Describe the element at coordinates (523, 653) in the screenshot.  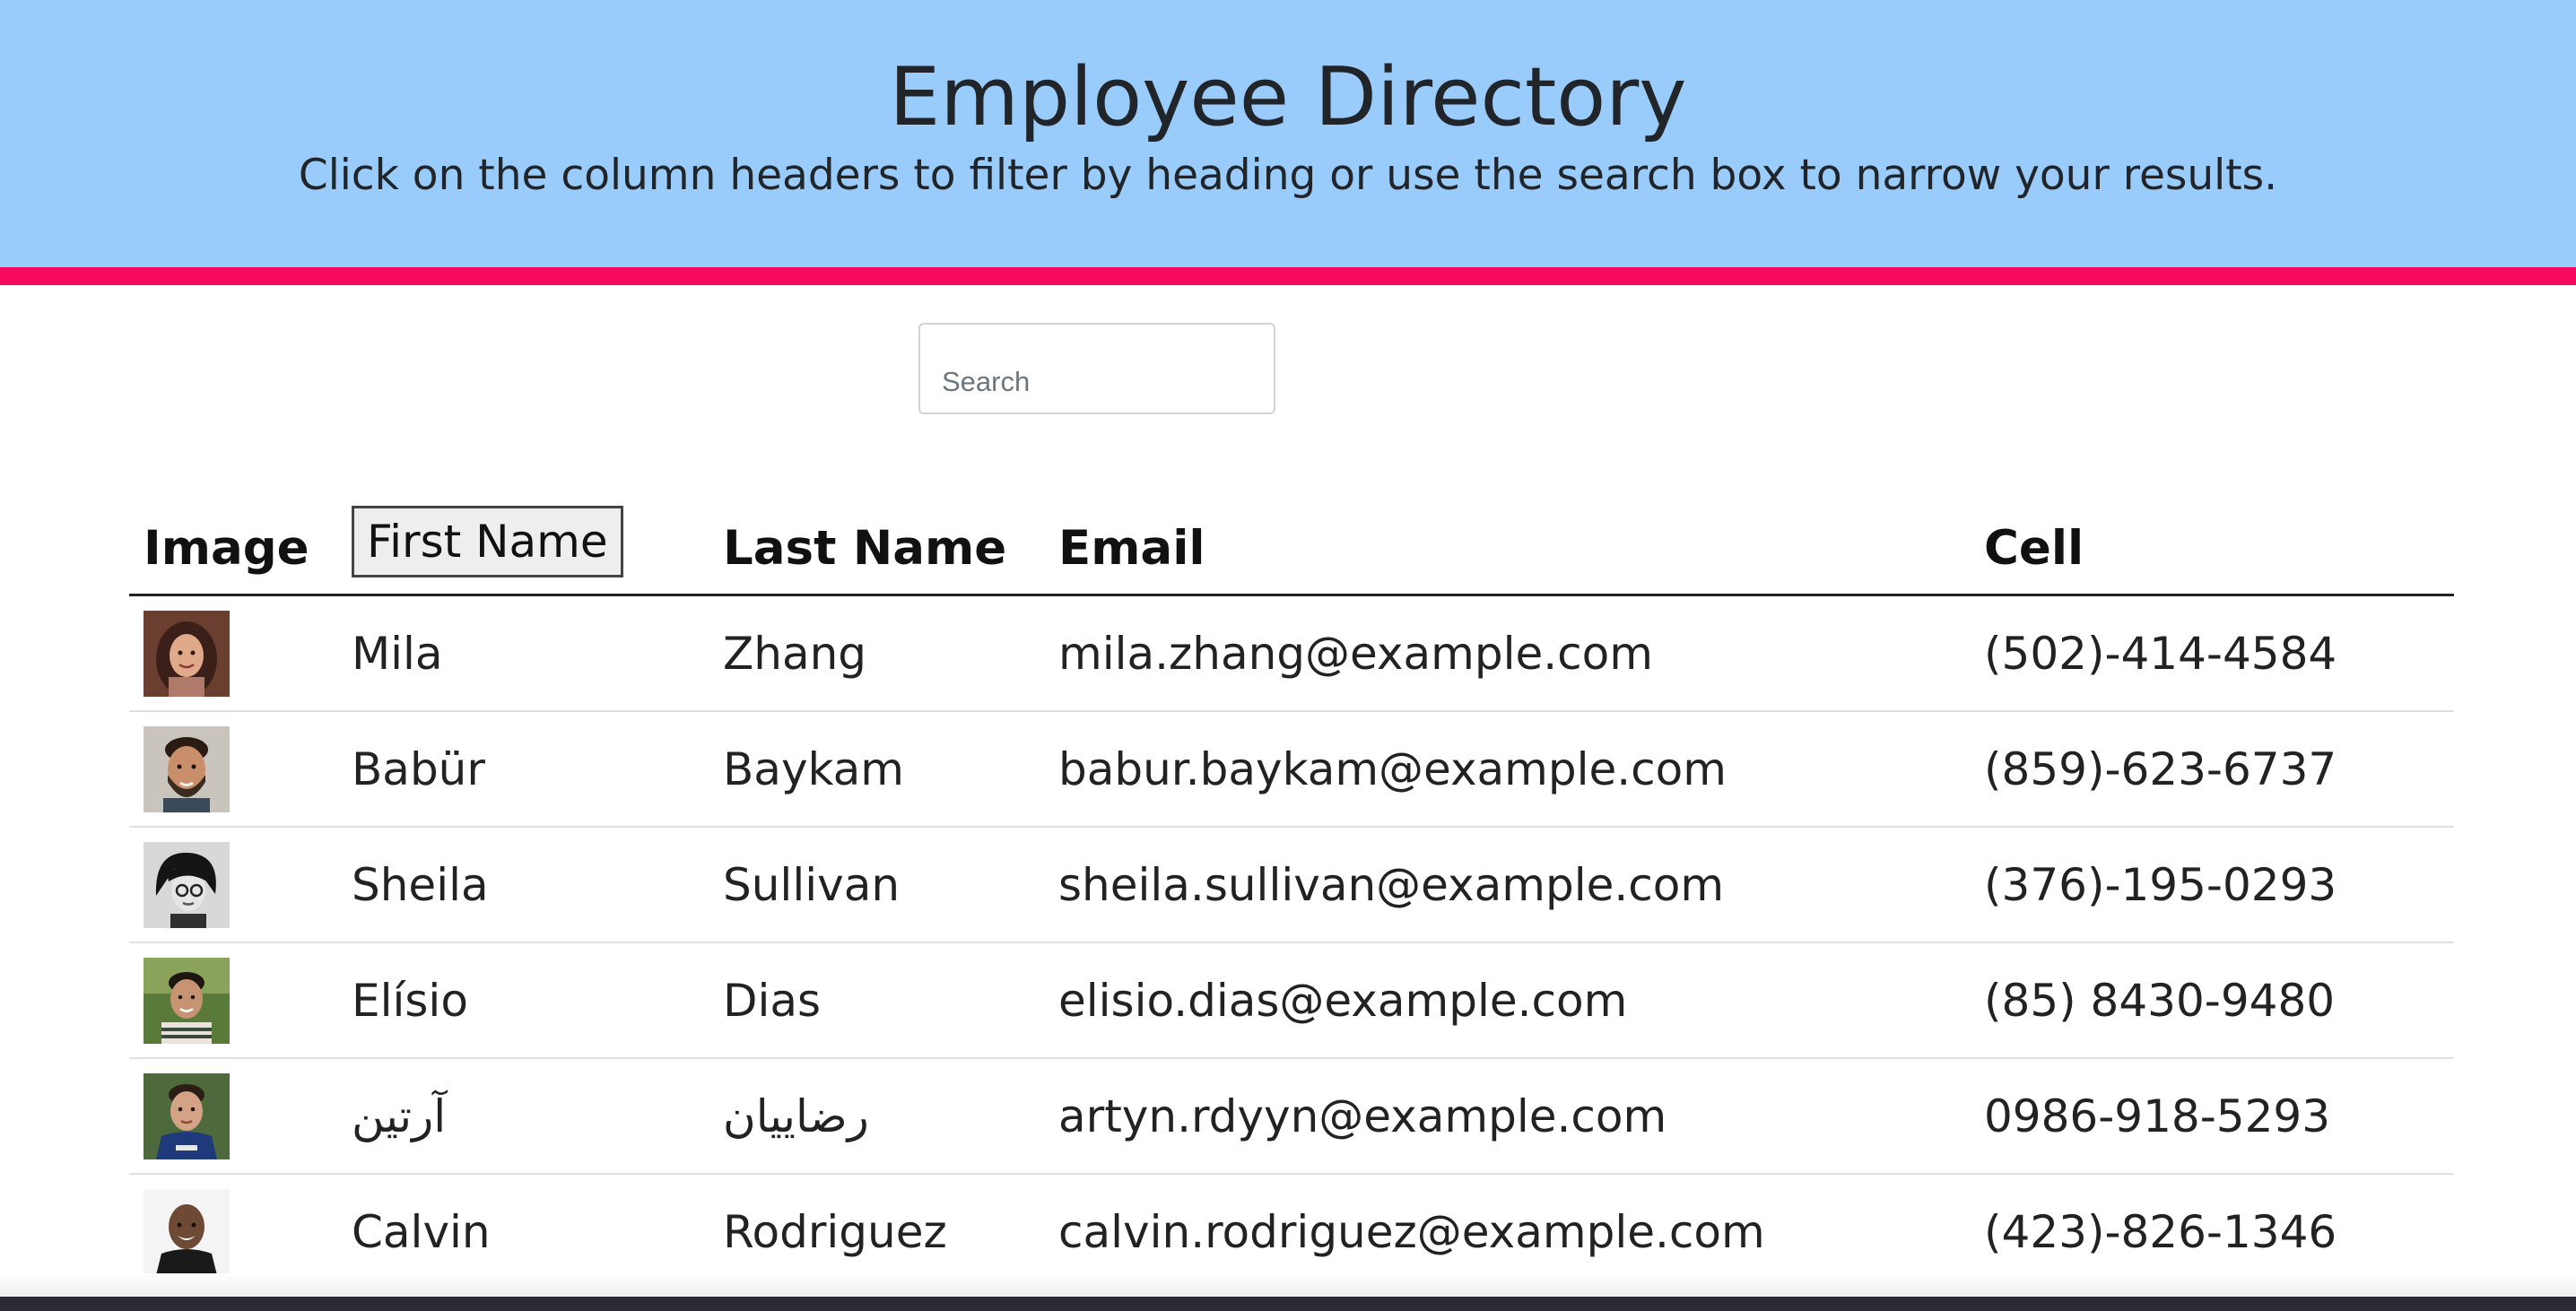
I see `first-name-cell: Mila` at that location.